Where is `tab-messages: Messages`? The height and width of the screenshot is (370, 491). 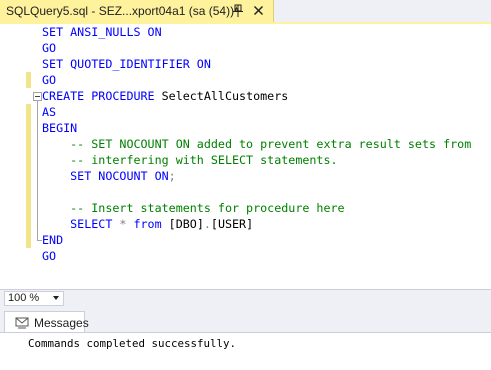 tab-messages: Messages is located at coordinates (46, 322).